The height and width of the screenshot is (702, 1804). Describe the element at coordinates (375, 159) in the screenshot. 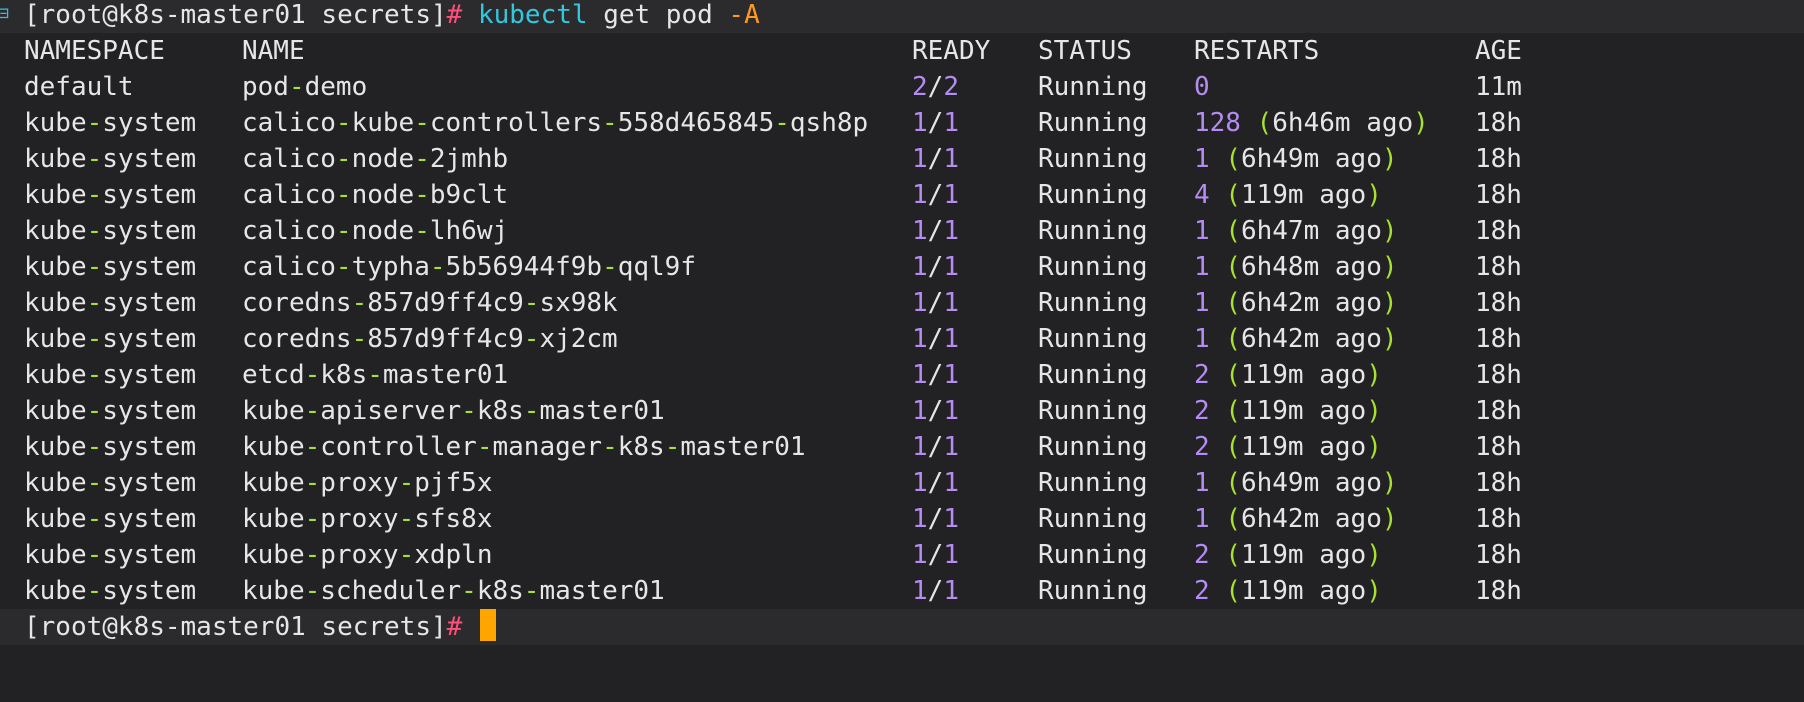

I see `cell-name: calico-node-2jmhb` at that location.